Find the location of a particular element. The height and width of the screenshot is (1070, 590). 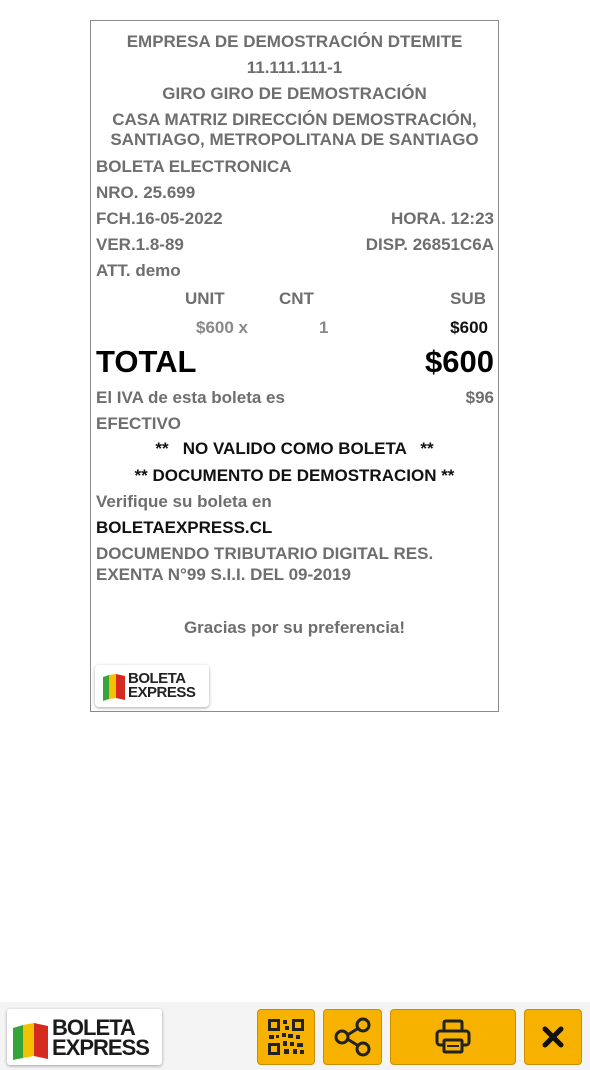

bottom-toolbar: BOLETA EXPRESS is located at coordinates (295, 1036).